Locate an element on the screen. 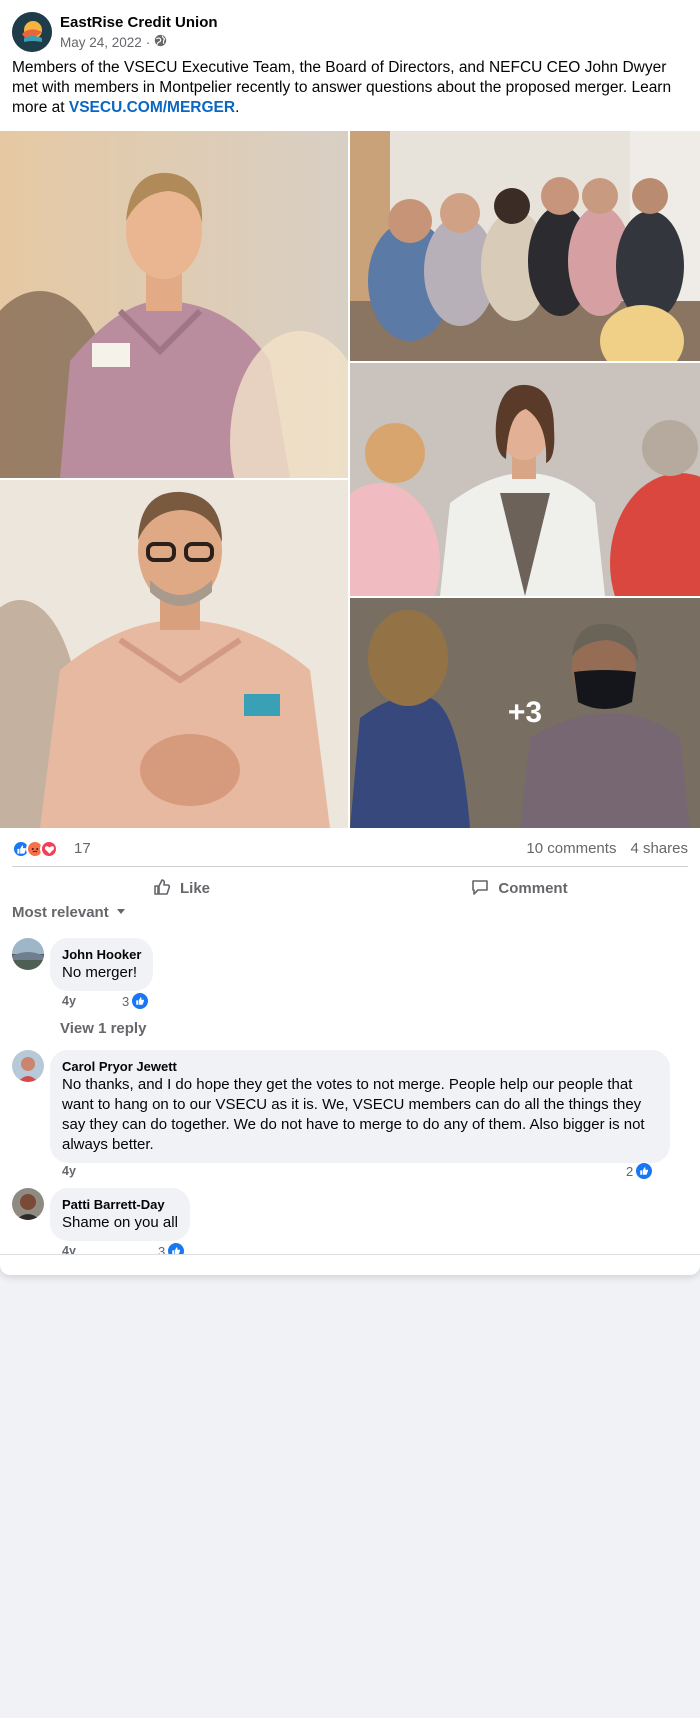  post-header: EastRise Credit Union May 24, 2022 · is located at coordinates (350, 32).